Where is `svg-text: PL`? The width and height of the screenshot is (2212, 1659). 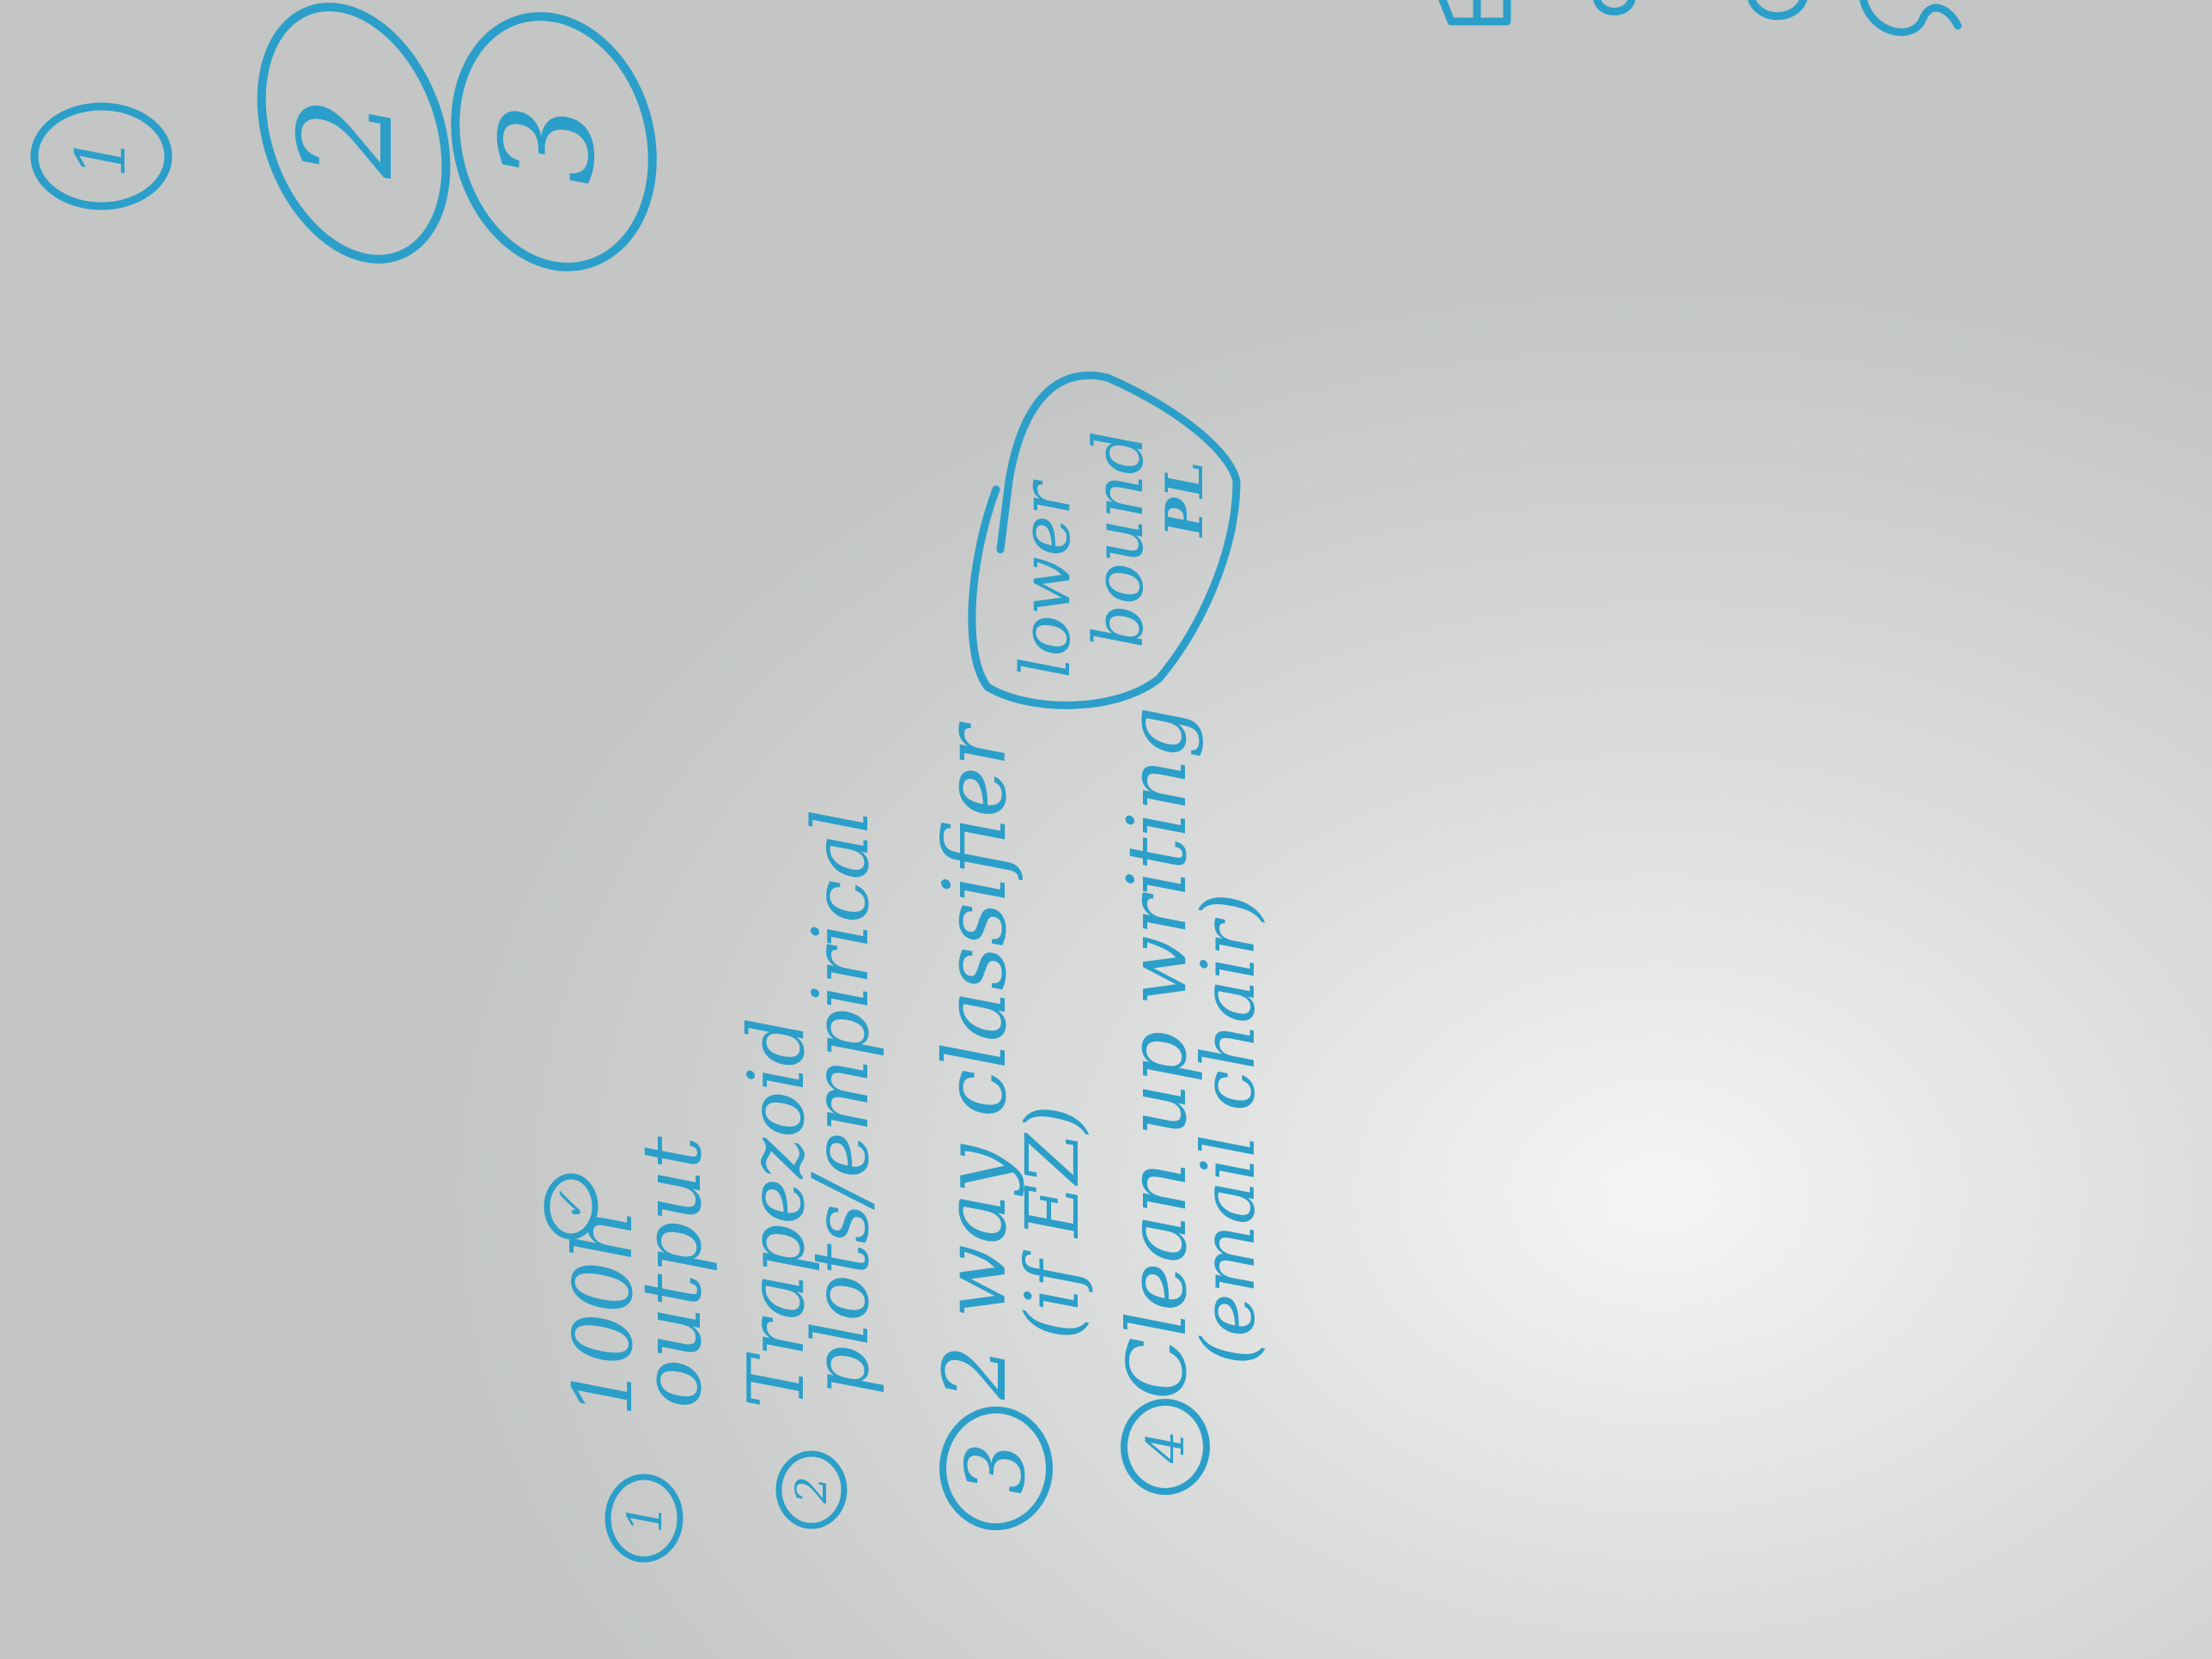
svg-text: PL is located at coordinates (1185, 500).